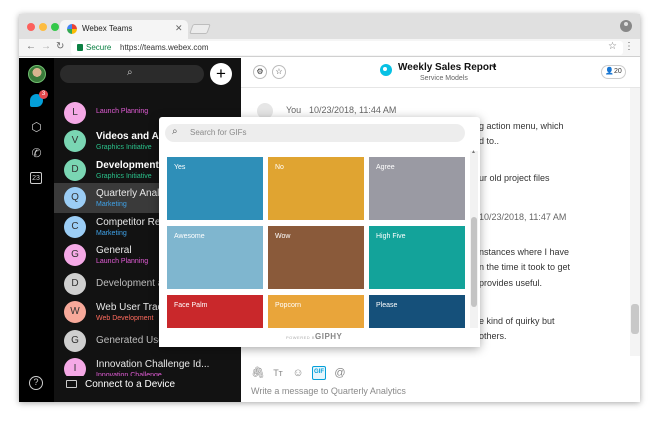 This screenshot has width=664, height=428. What do you see at coordinates (191, 305) in the screenshot?
I see `gif-tile-label: Face Palm` at bounding box center [191, 305].